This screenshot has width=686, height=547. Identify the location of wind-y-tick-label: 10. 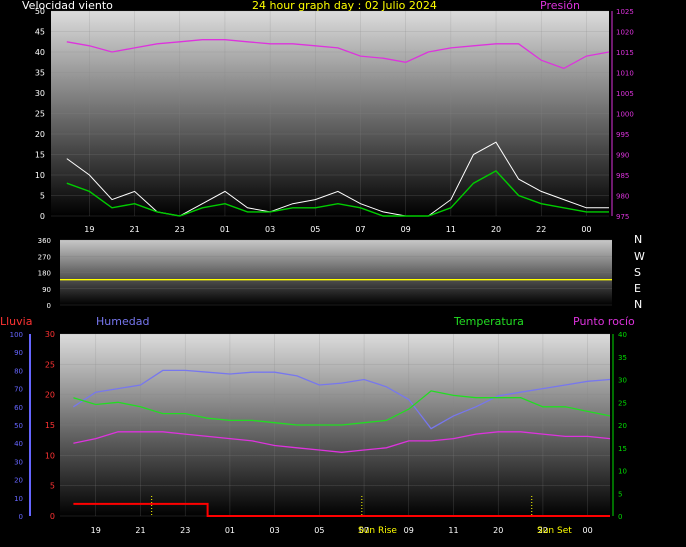
(40, 175).